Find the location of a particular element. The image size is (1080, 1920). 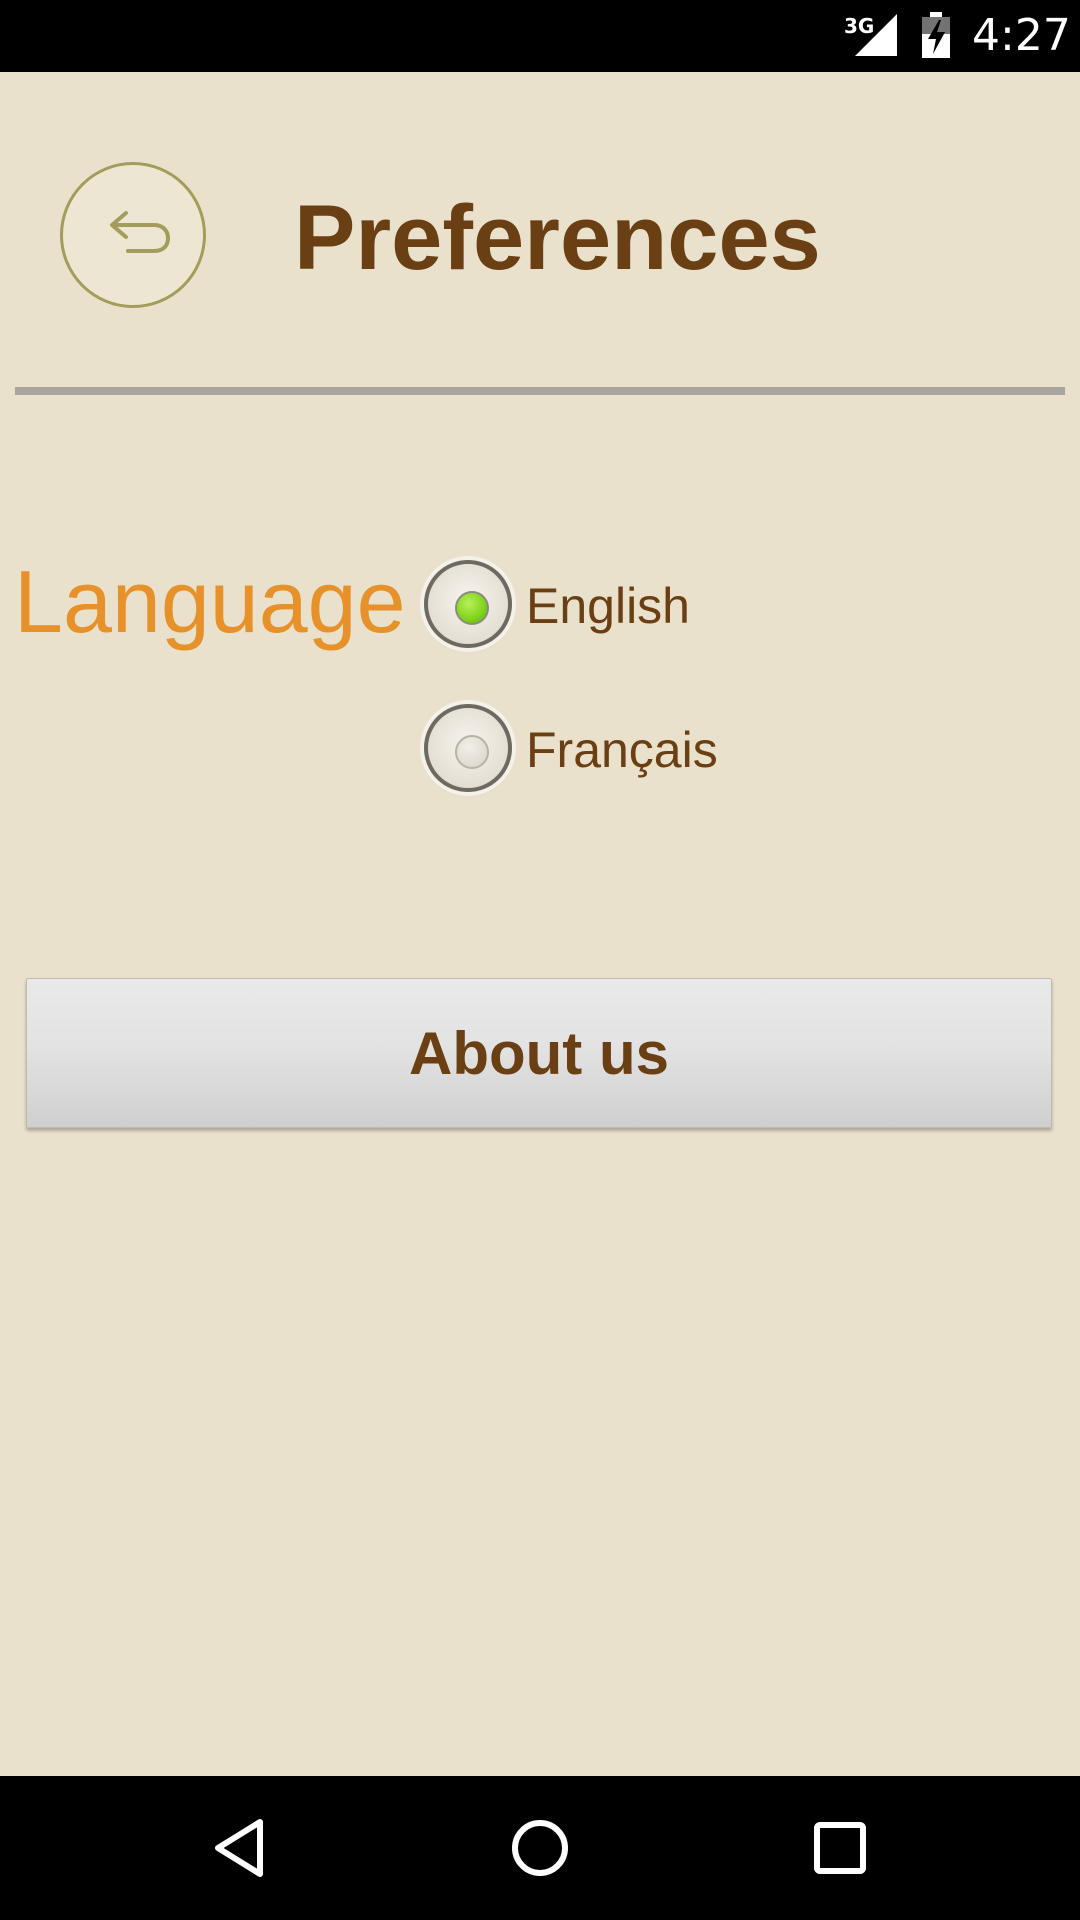

radio-label-francais: Français is located at coordinates (622, 750).